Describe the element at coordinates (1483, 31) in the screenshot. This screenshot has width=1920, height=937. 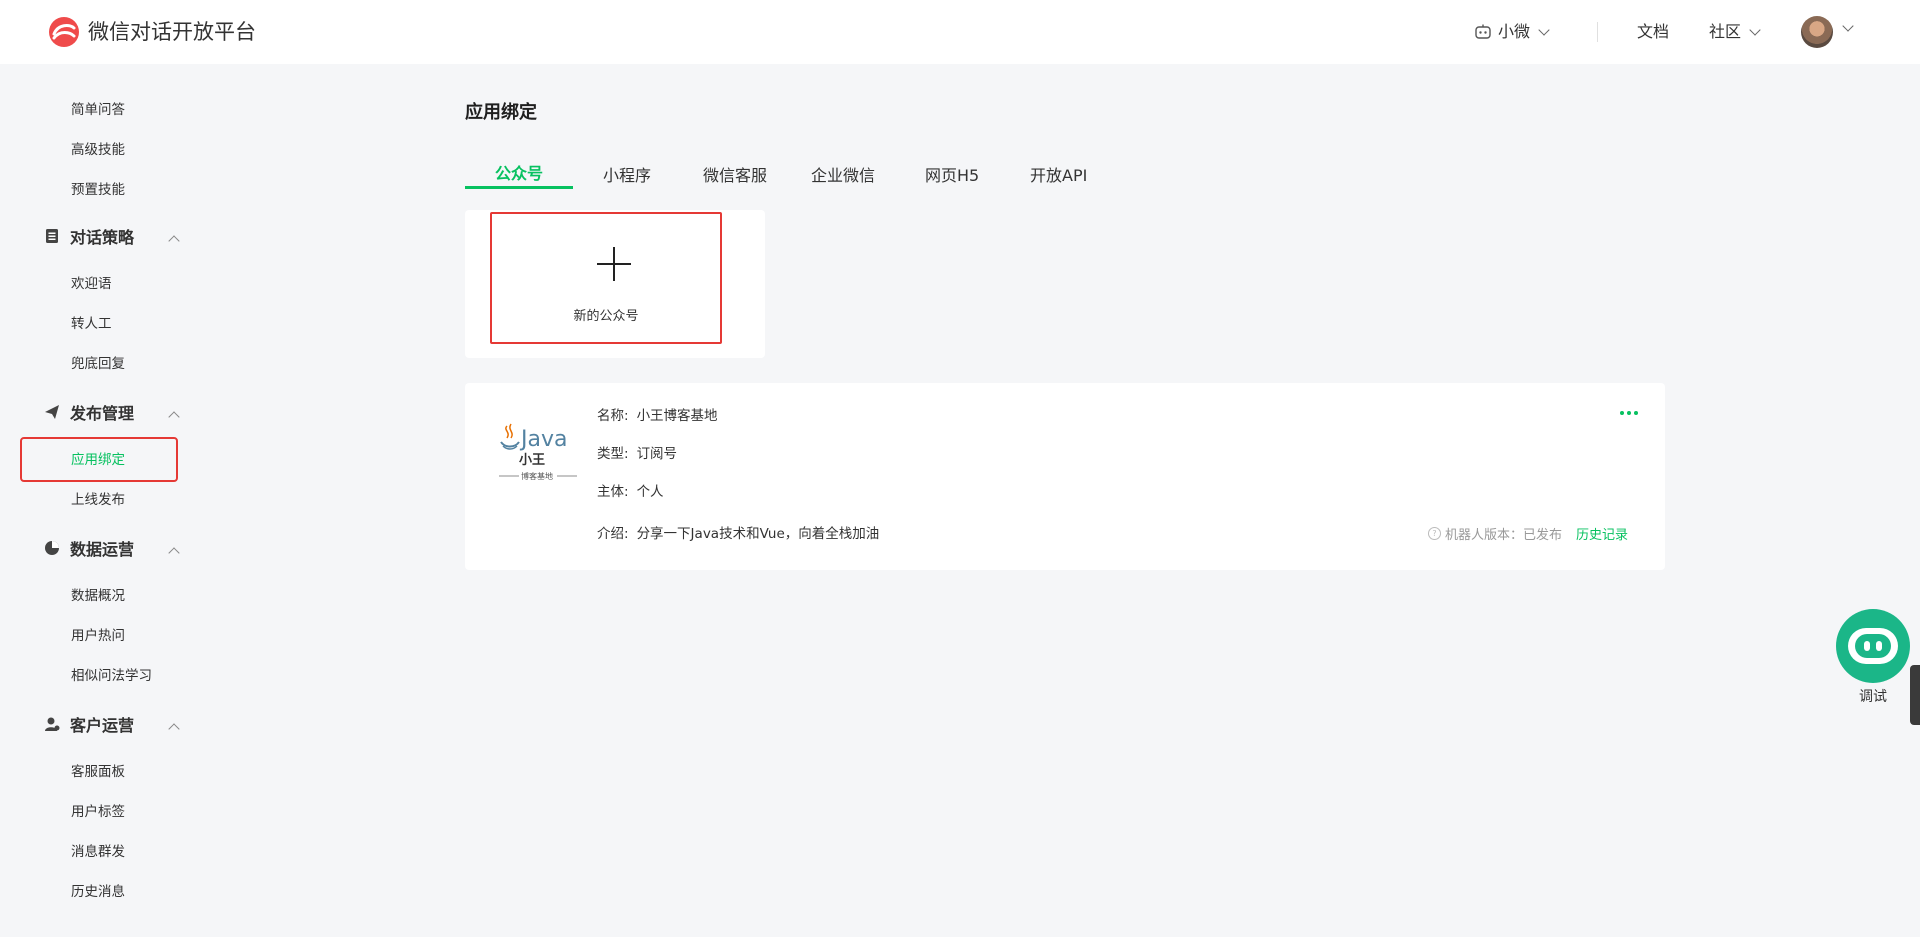
I see `robot-icon` at that location.